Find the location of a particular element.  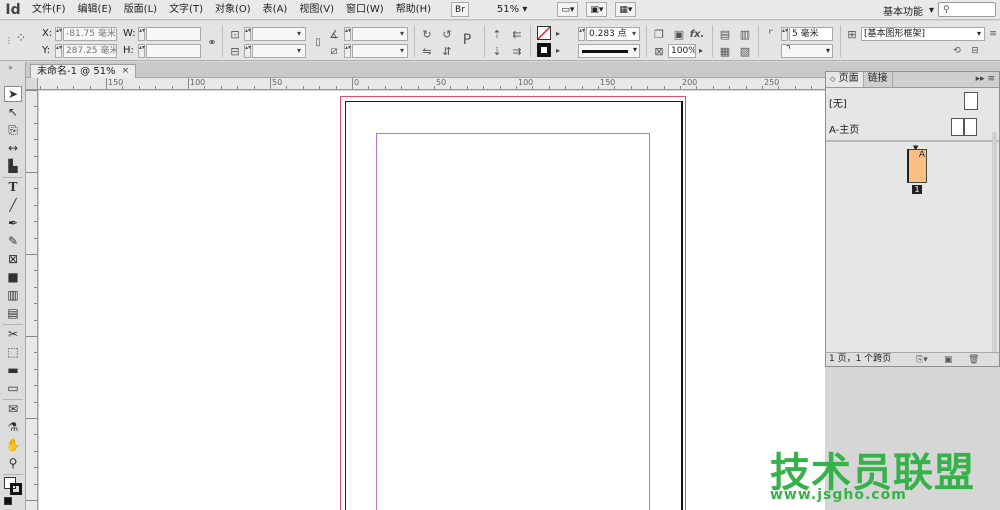

shadow-toggle-icon: ▣ is located at coordinates (679, 34).